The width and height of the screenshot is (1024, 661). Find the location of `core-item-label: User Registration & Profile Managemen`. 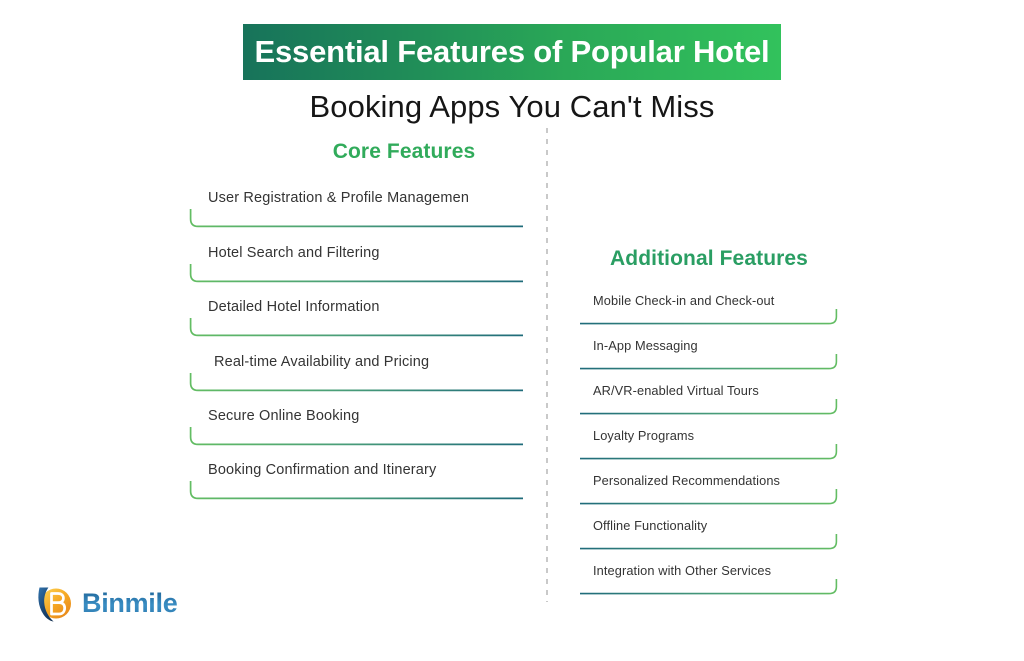

core-item-label: User Registration & Profile Managemen is located at coordinates (339, 198).